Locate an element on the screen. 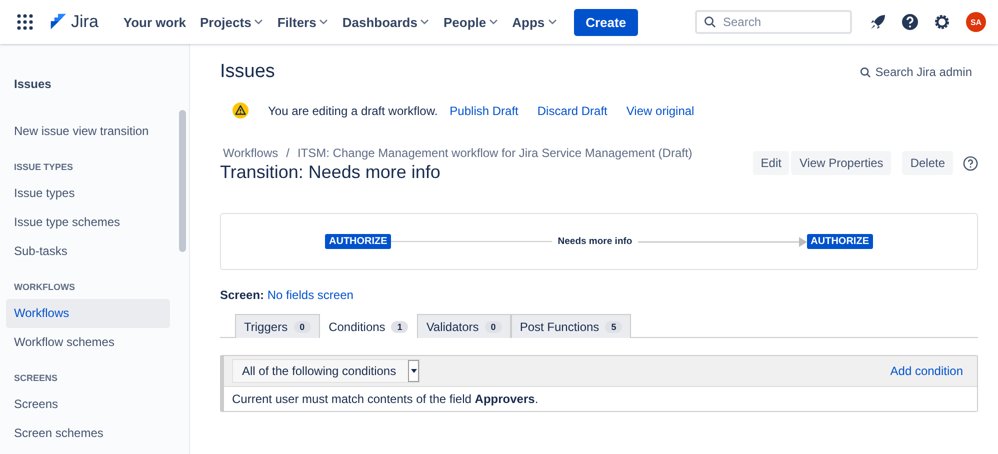  sidebar-item: Issue type schemes is located at coordinates (88, 222).